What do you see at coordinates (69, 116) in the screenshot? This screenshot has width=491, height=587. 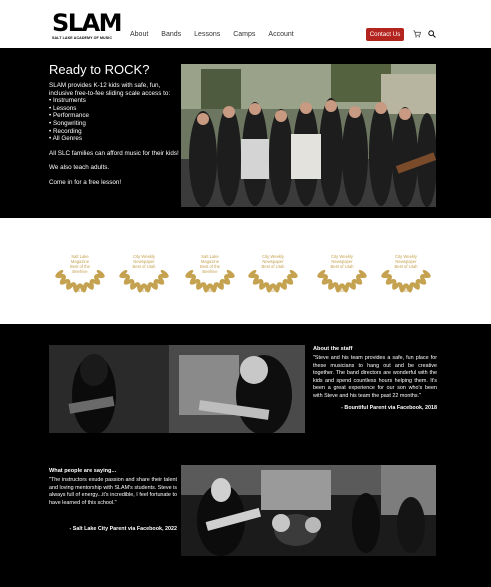 I see `hero-list-item: • Performance` at bounding box center [69, 116].